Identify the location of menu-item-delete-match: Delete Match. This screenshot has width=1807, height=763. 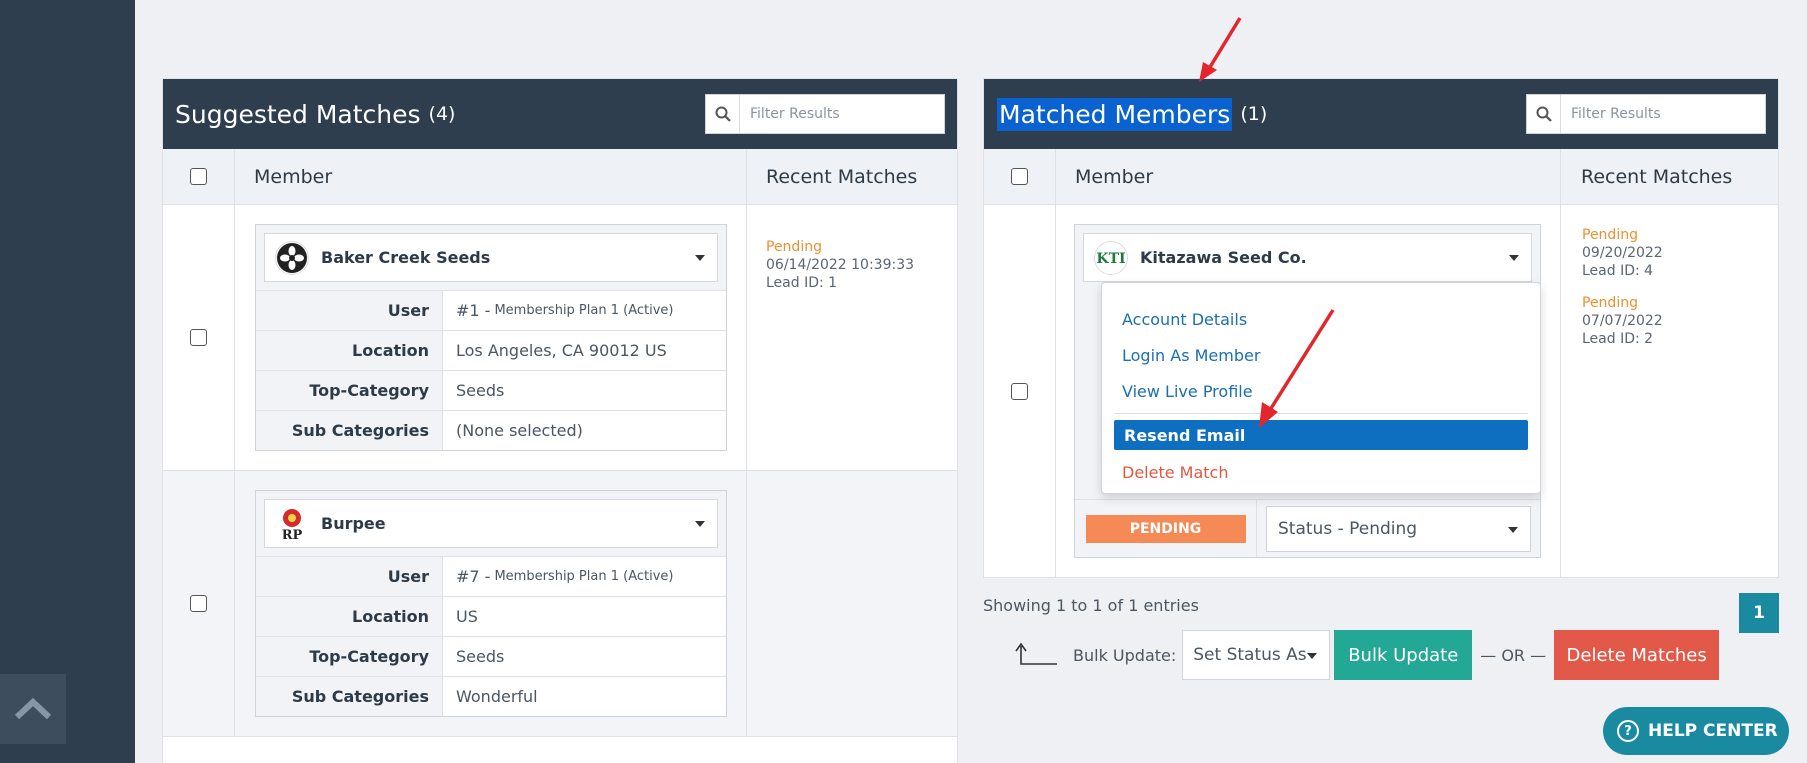
(1321, 472).